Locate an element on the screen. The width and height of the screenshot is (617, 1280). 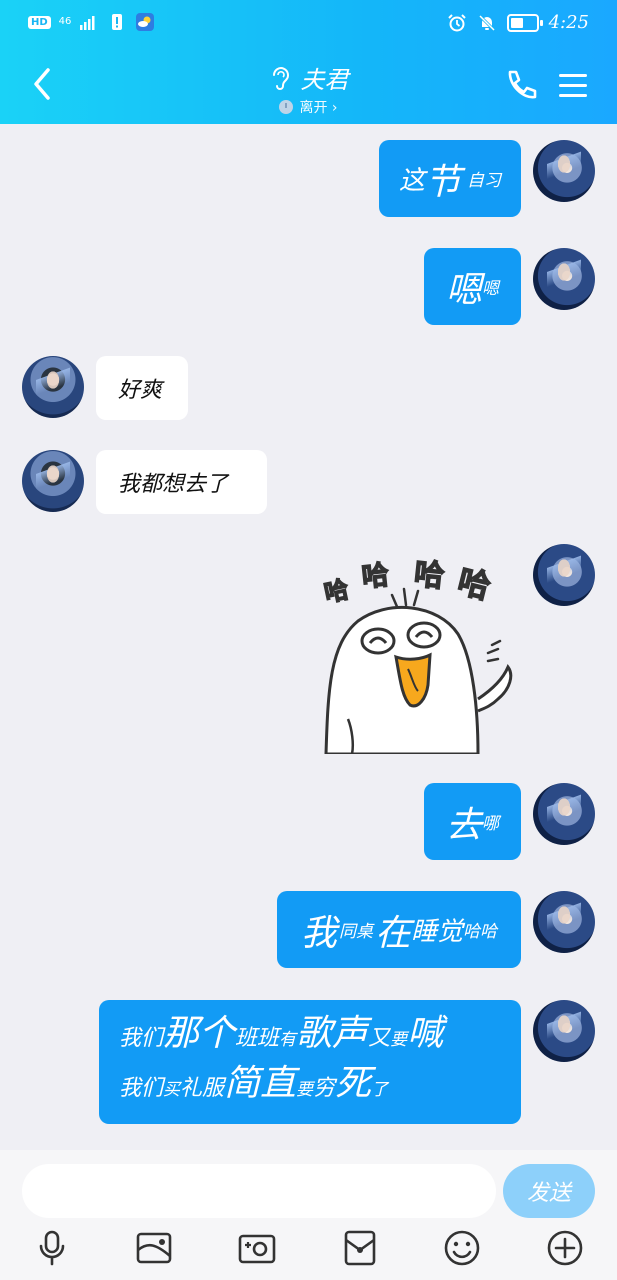
camera-button is located at coordinates (257, 1248).